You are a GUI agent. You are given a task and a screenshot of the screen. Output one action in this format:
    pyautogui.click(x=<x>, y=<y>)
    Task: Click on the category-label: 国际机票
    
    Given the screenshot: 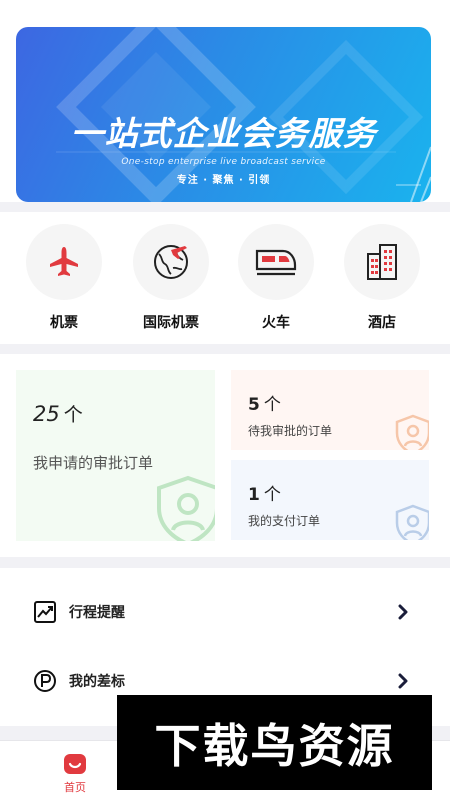 What is the action you would take?
    pyautogui.click(x=171, y=323)
    